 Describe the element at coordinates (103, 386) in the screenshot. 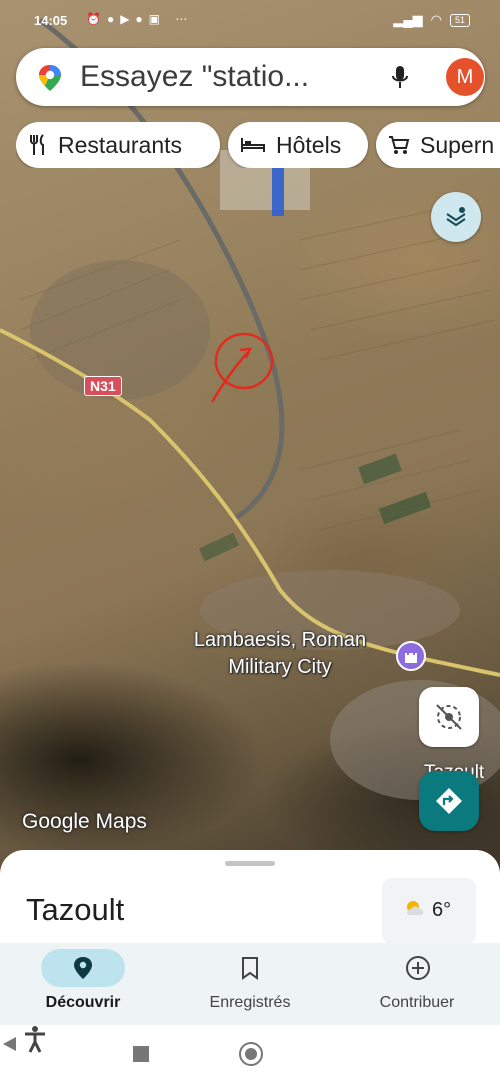

I see `road-shield: N31` at that location.